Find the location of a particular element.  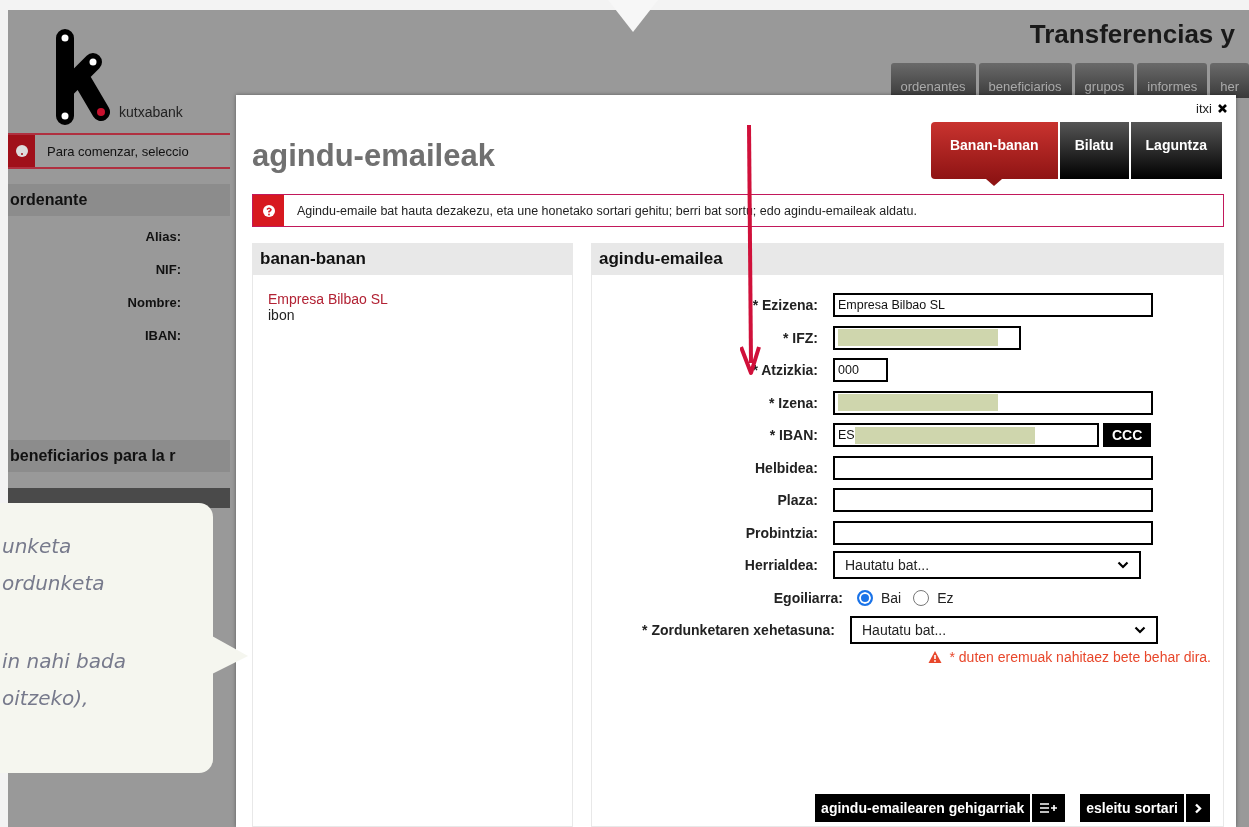

radio-label: Ez is located at coordinates (945, 597).